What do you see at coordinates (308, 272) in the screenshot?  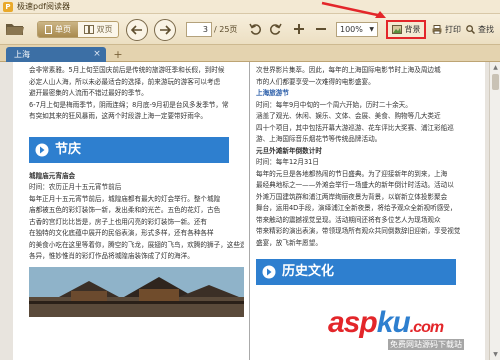 I see `banner-title: 历史文化` at bounding box center [308, 272].